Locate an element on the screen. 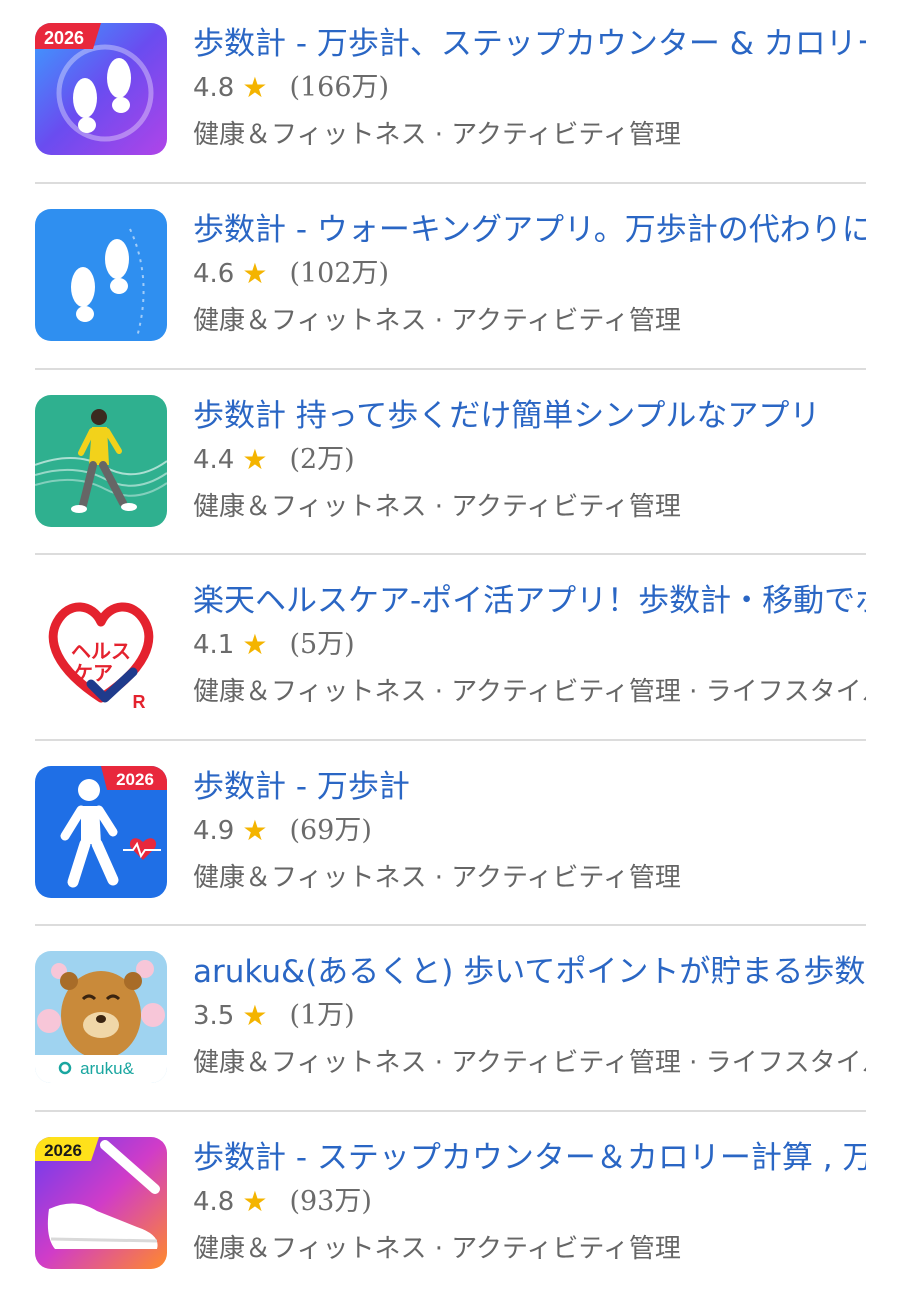 The image size is (901, 1300). healthcare-heart-app-icon: ヘルス ケア R is located at coordinates (101, 646).